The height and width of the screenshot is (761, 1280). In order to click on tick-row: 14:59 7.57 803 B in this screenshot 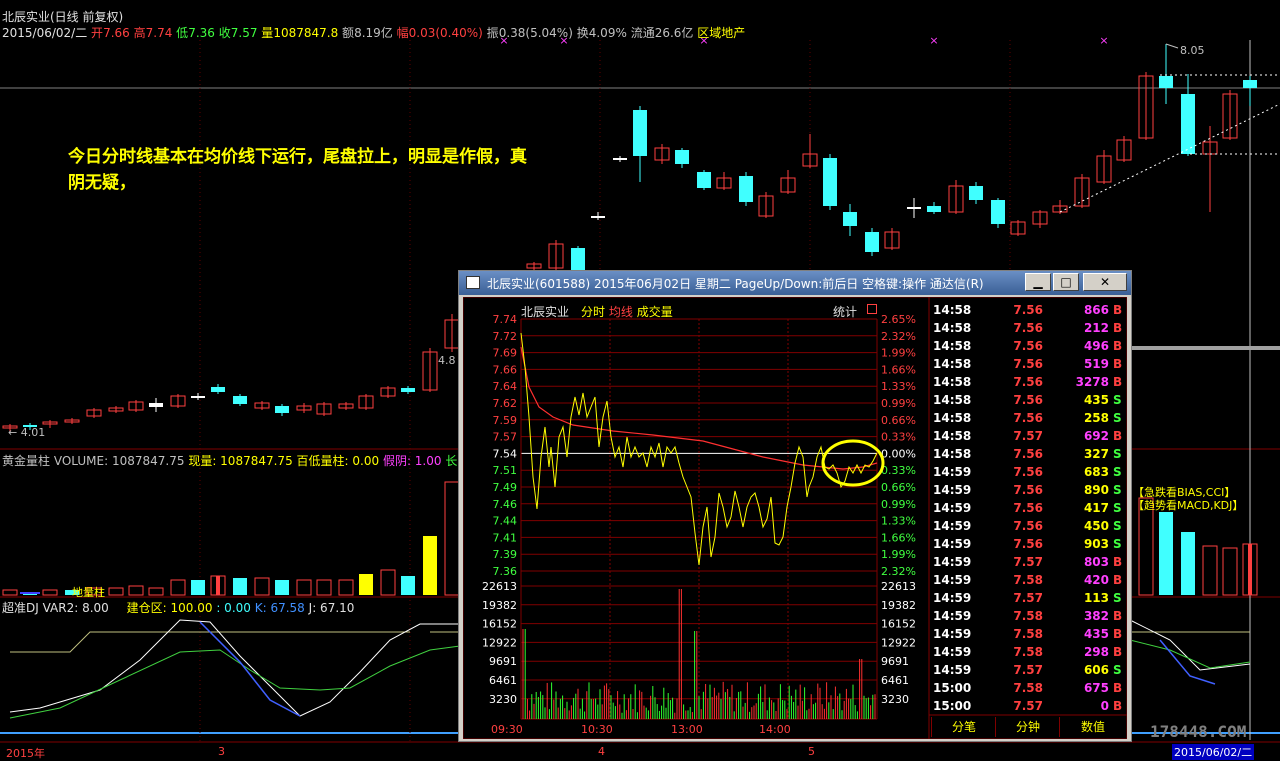, I will do `click(1029, 562)`.